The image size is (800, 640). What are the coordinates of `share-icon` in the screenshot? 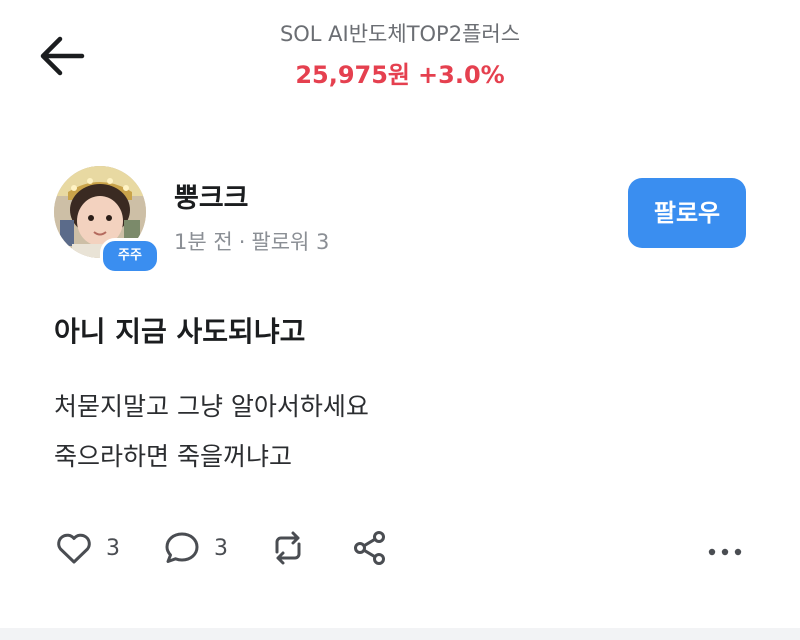 It's located at (369, 548).